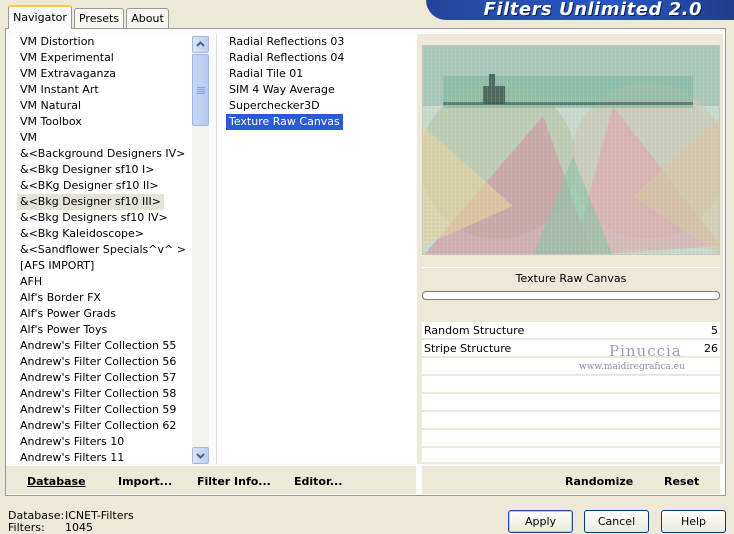 The image size is (734, 534). I want to click on tab-about: About, so click(147, 18).